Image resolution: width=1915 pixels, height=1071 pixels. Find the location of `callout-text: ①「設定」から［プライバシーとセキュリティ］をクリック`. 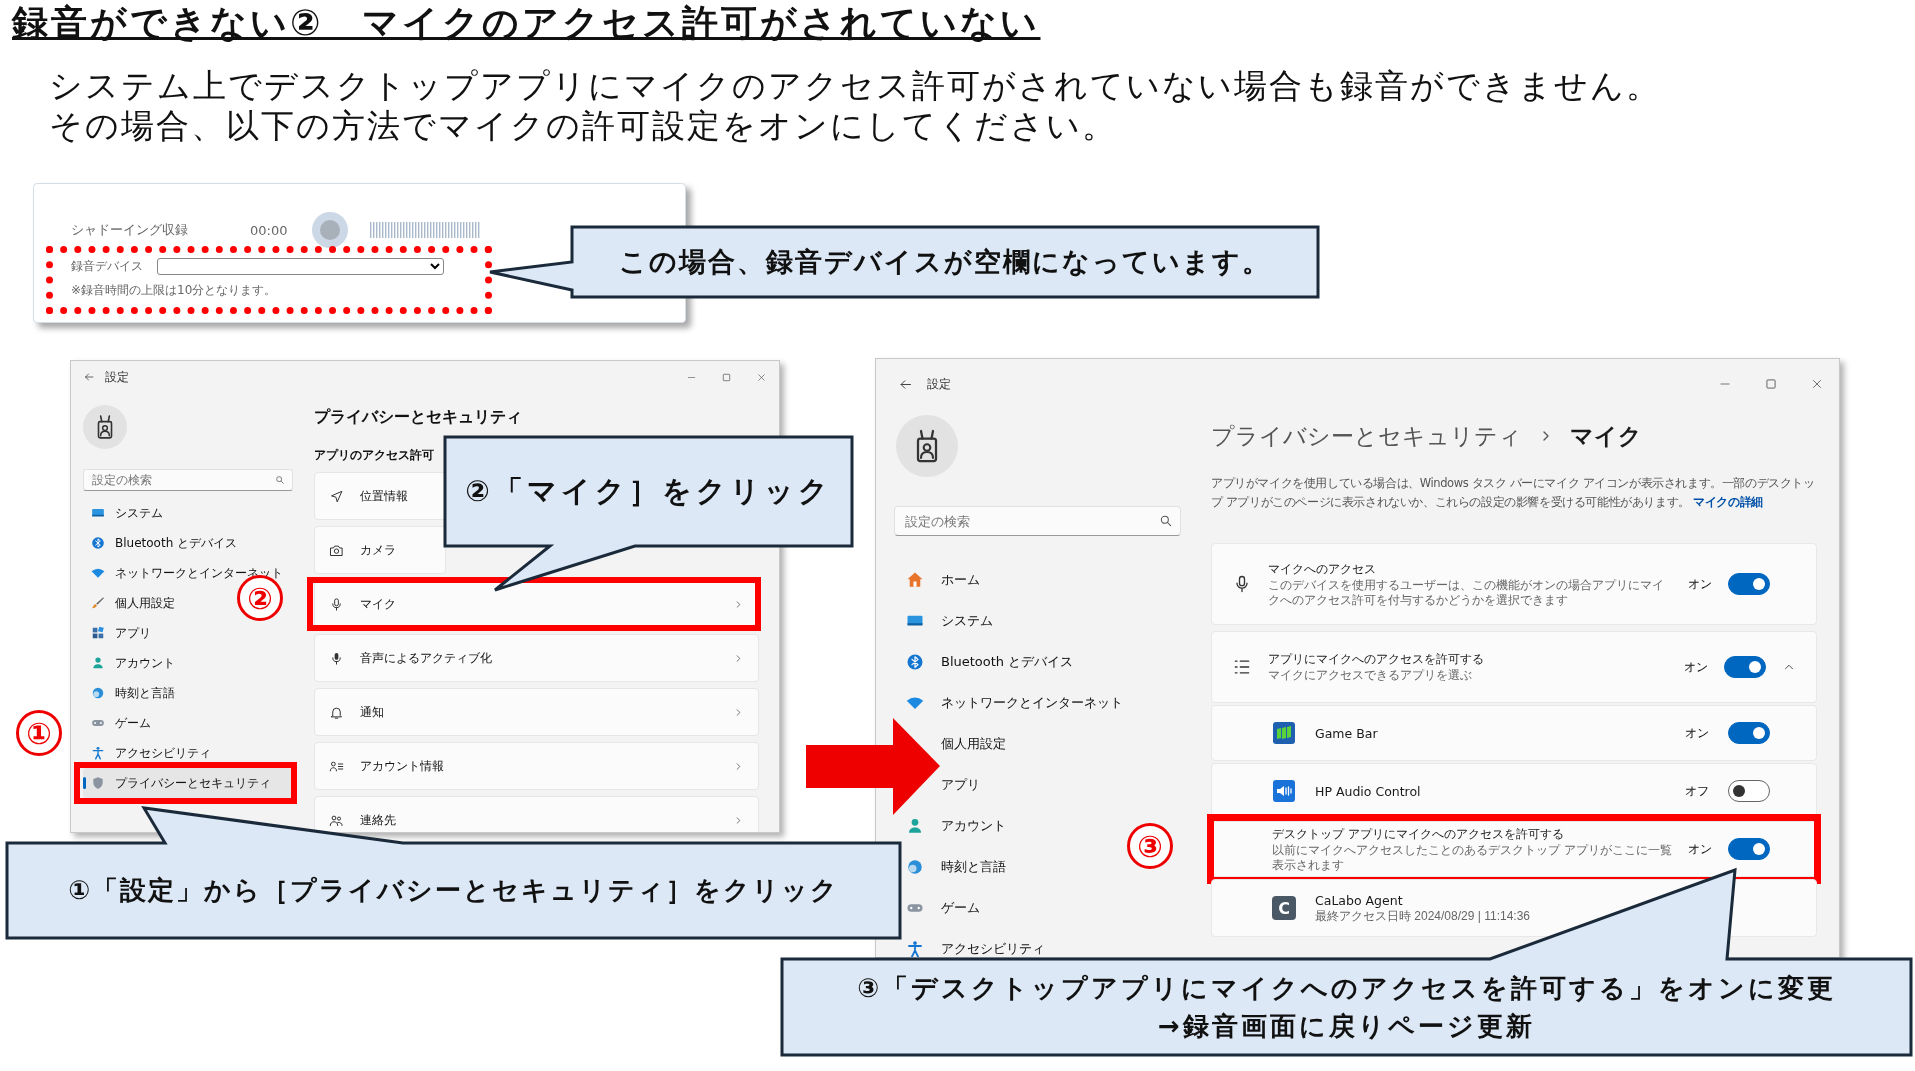

callout-text: ①「設定」から［プライバシーとセキュリティ］をクリック is located at coordinates (453, 890).